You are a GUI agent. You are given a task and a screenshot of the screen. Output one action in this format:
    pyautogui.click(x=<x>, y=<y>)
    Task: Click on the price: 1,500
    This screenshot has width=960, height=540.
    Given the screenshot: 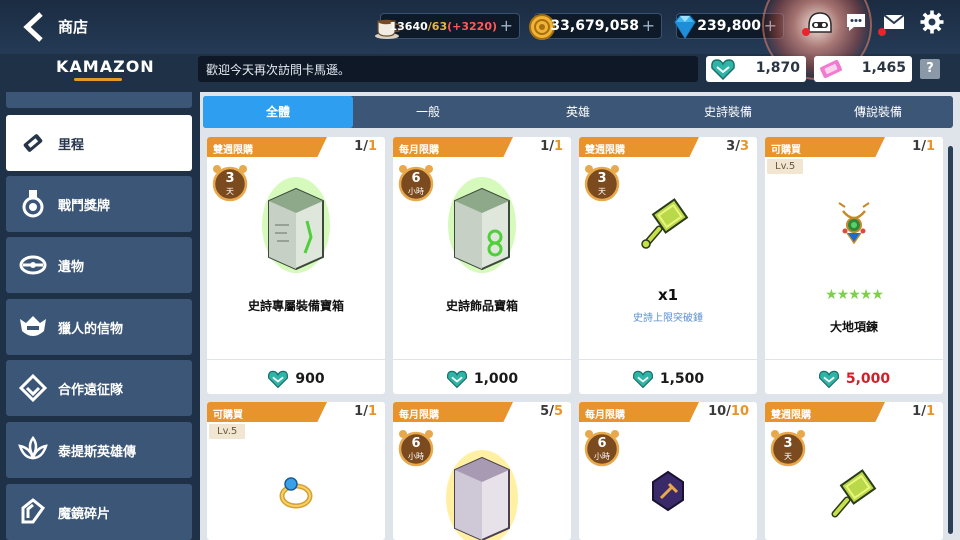 What is the action you would take?
    pyautogui.click(x=668, y=379)
    